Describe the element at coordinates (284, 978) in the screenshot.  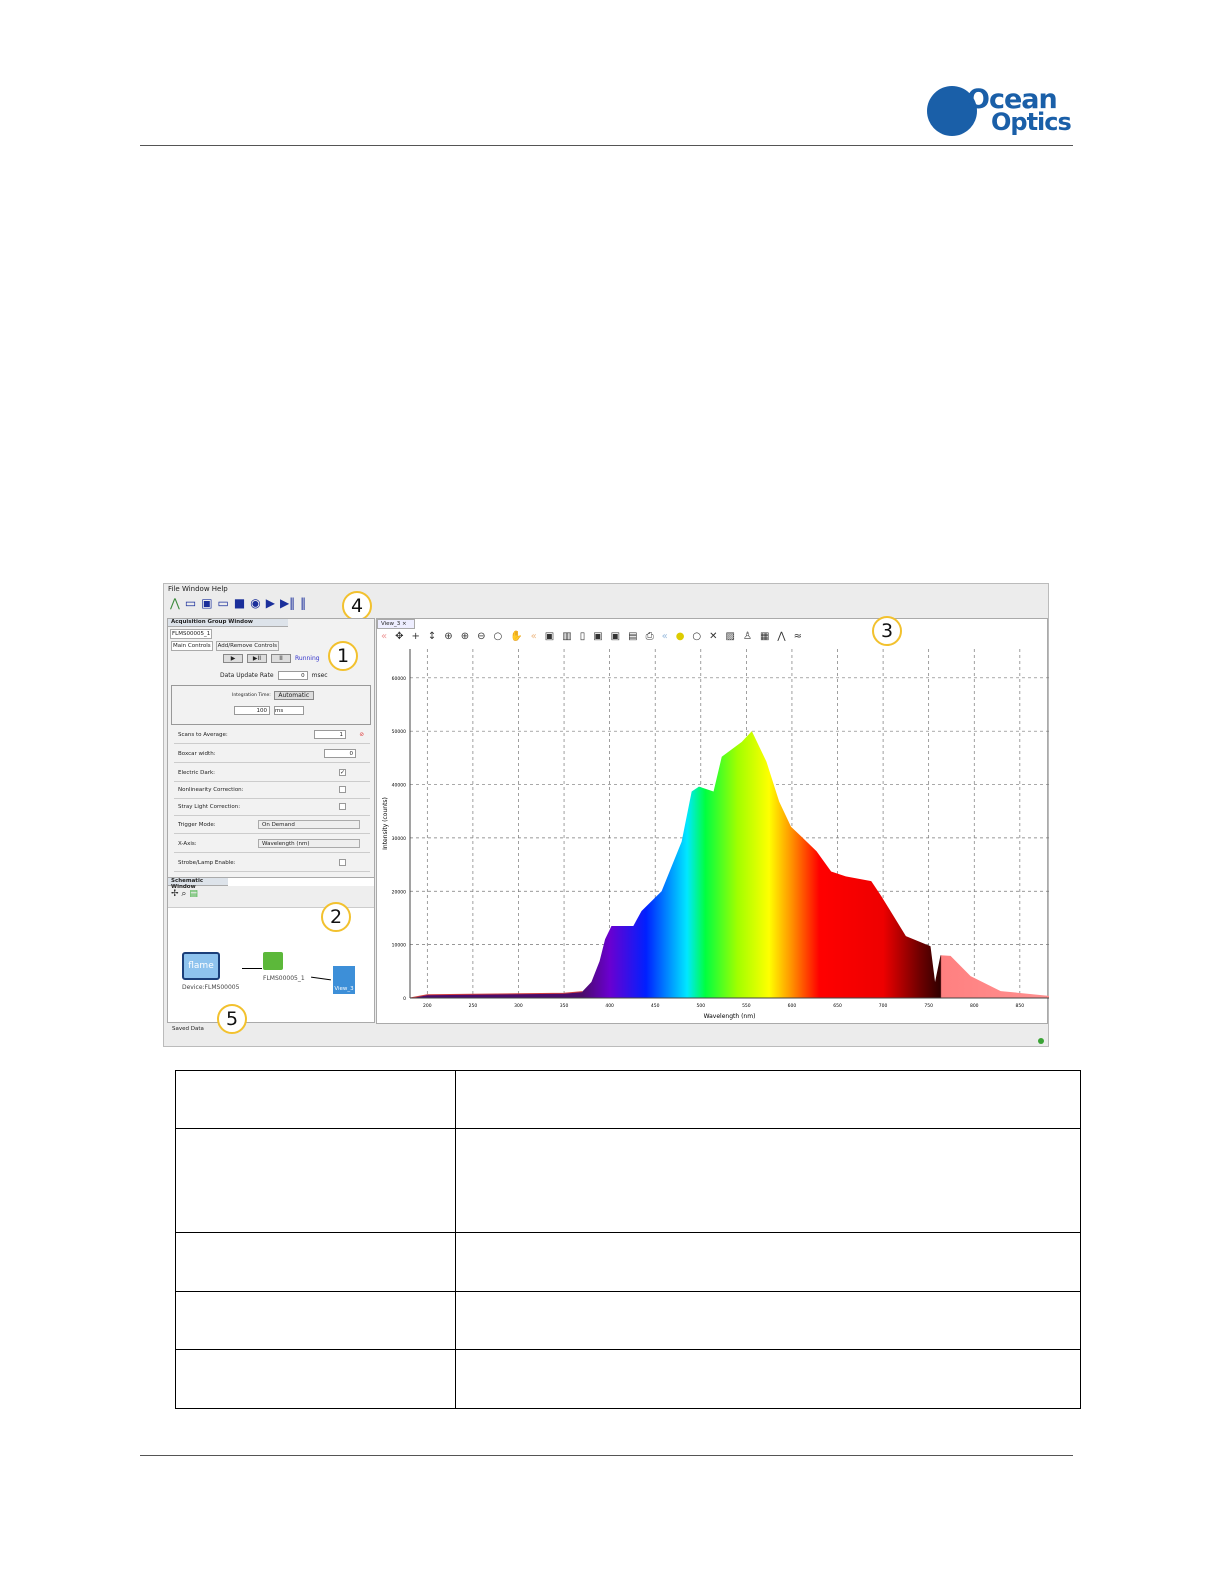
I see `node-label: FLMS00005_1` at that location.